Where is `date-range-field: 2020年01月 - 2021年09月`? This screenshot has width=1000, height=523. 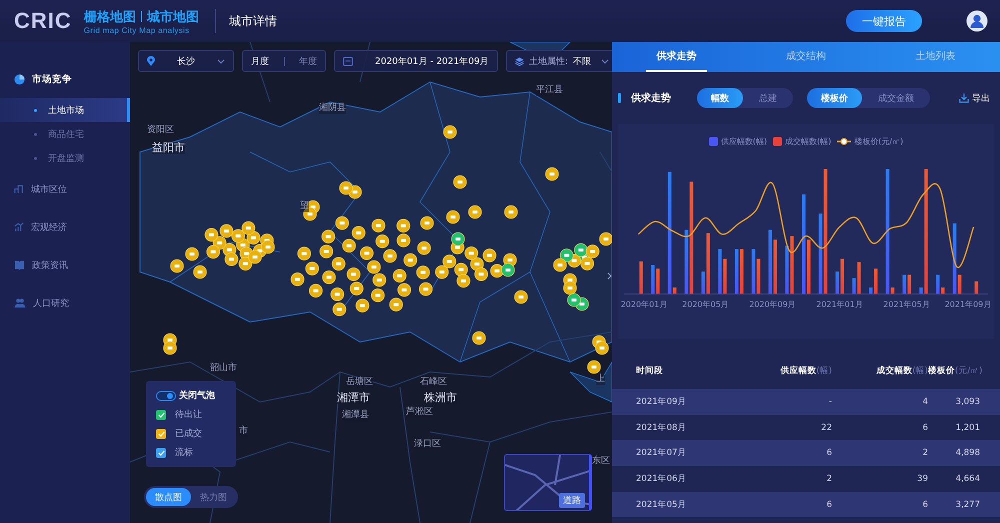 date-range-field: 2020年01月 - 2021年09月 is located at coordinates (416, 61).